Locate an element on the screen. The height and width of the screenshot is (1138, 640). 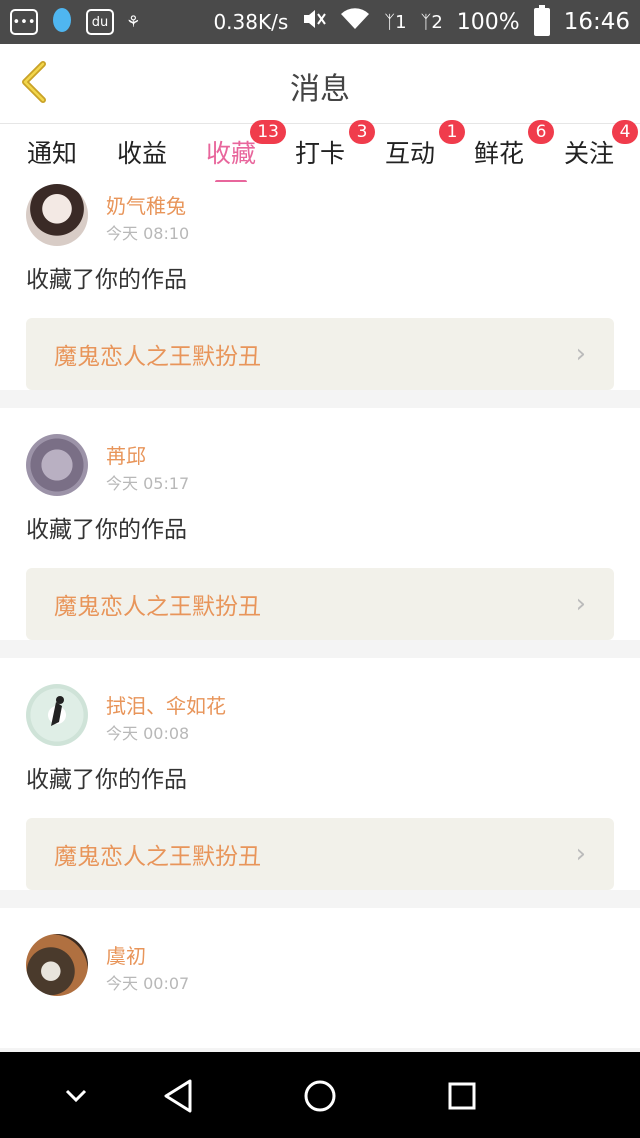
back-nav-button is located at coordinates (178, 1096).